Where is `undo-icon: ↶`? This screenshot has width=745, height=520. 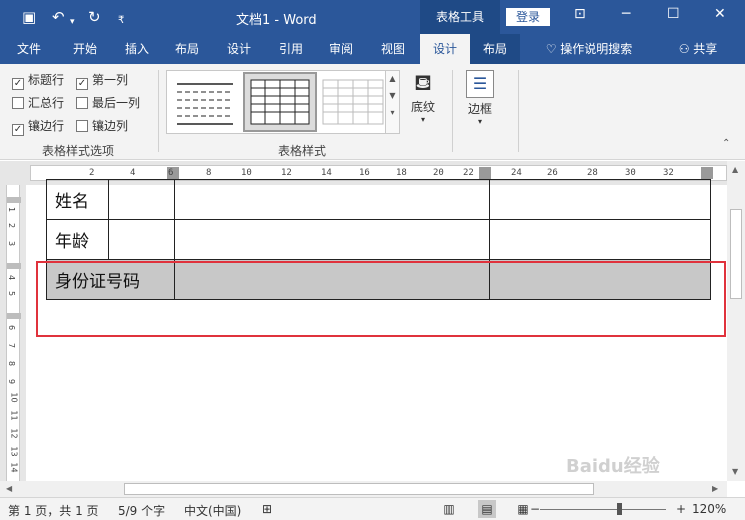
undo-icon: ↶ is located at coordinates (58, 17).